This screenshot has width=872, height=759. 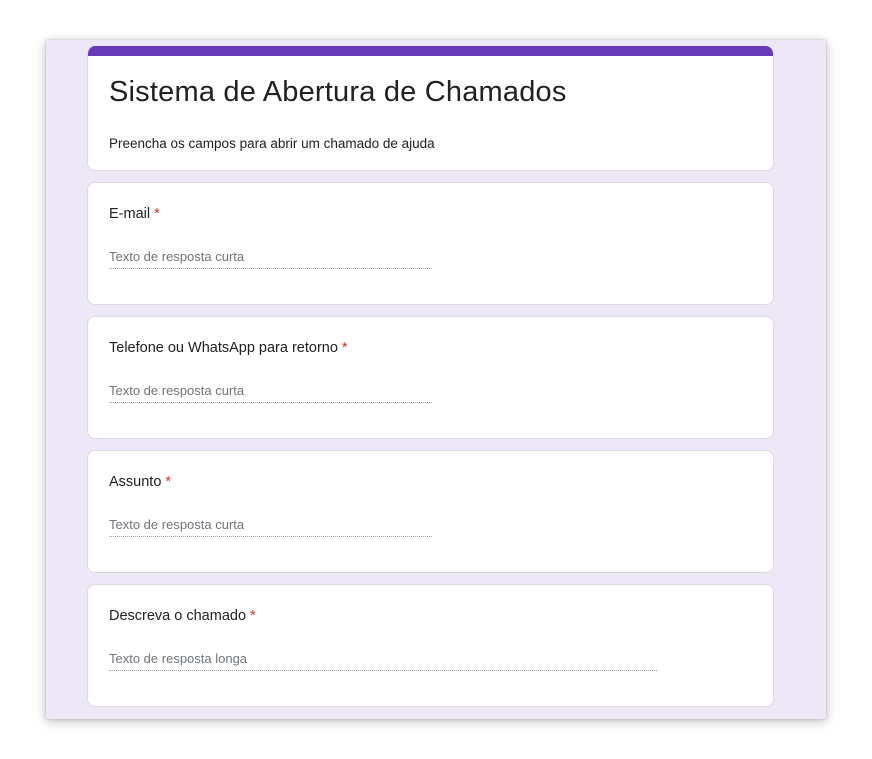 I want to click on form-title: Sistema de Abertura de Chamados, so click(x=338, y=92).